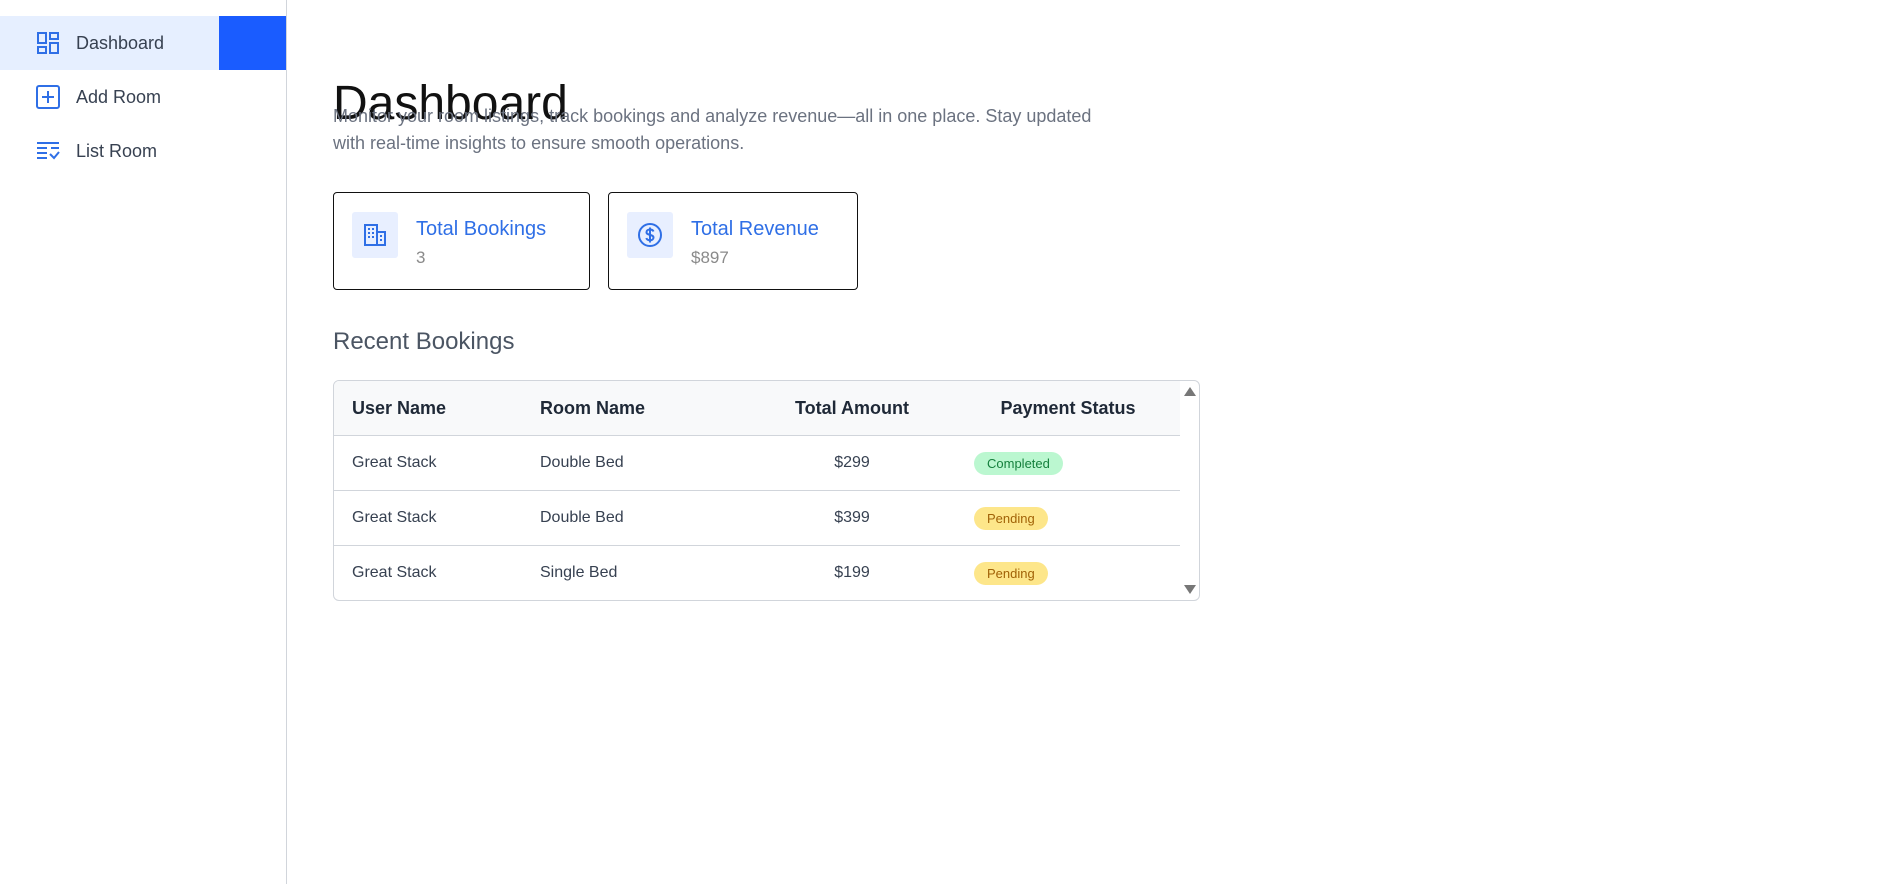 The image size is (1904, 884). What do you see at coordinates (117, 150) in the screenshot?
I see `sidebar-item-label: List Room` at bounding box center [117, 150].